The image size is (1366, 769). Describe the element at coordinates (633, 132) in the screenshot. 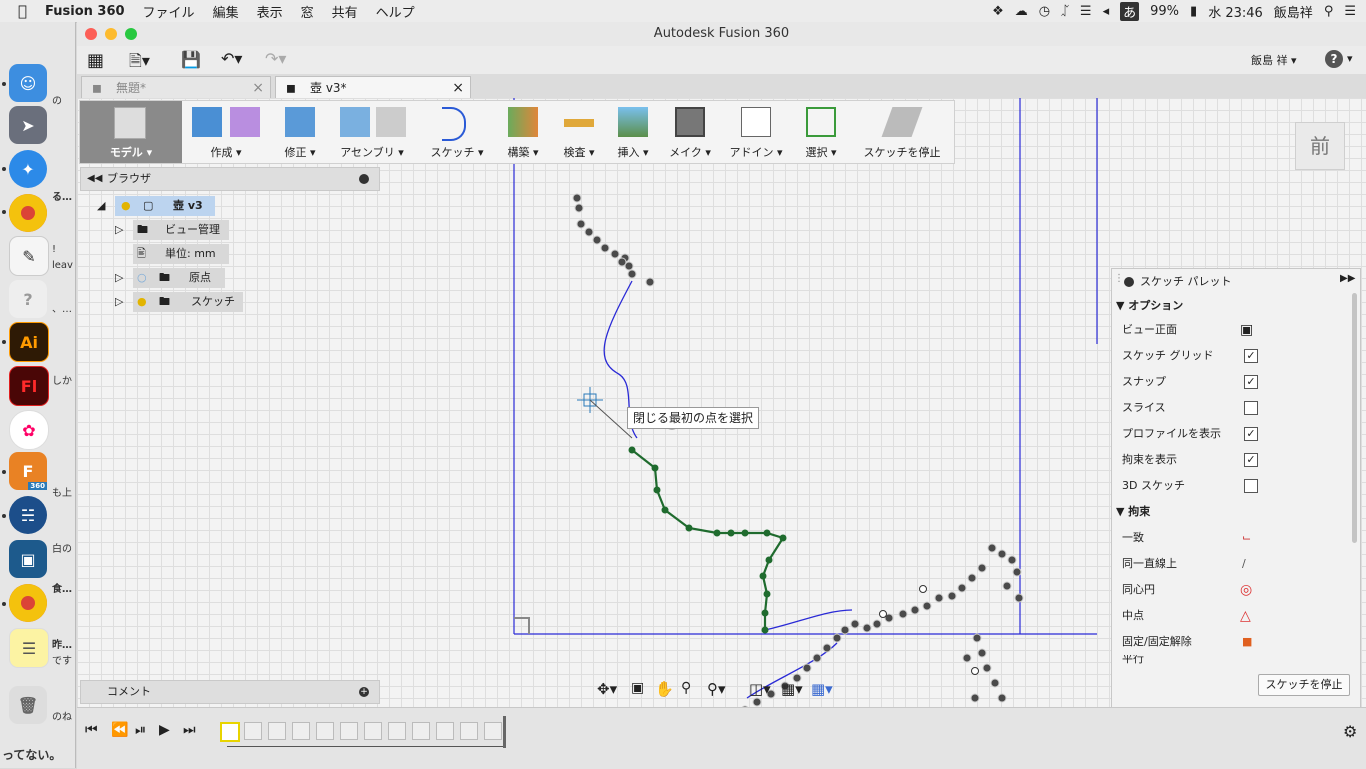

I see `insert-menu: 挿入 ▾` at that location.